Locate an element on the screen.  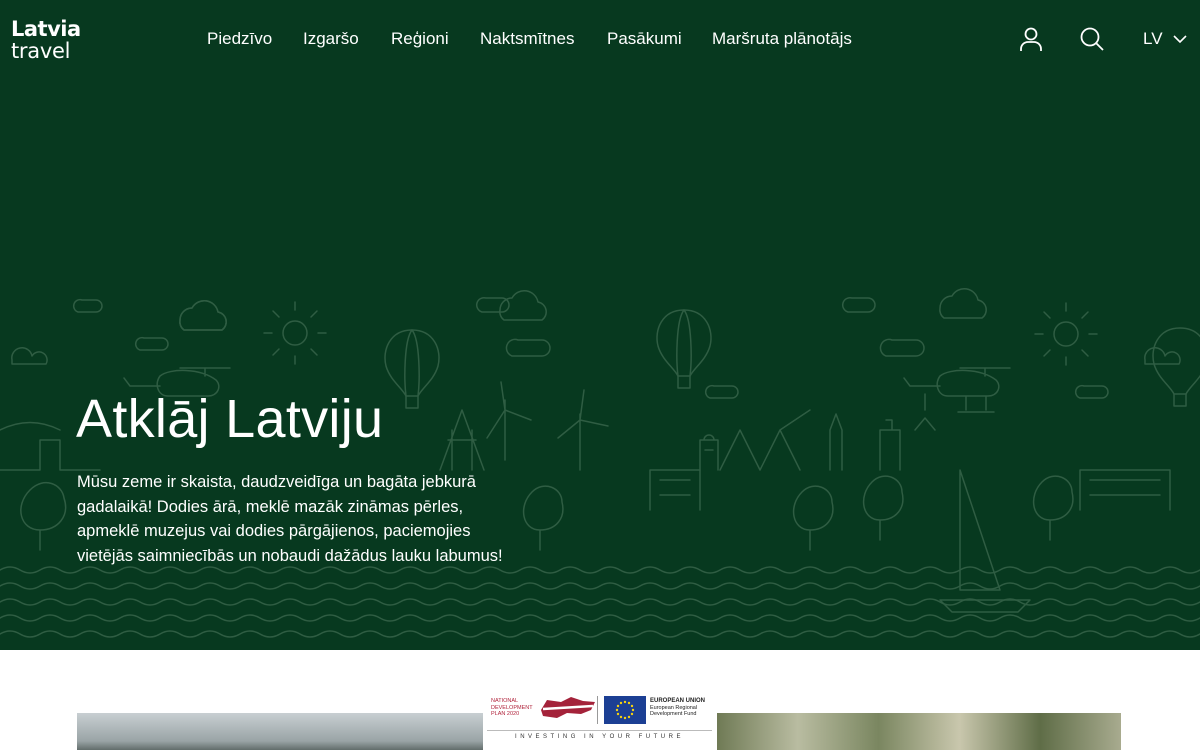
hero-title: Atklāj Latviju is located at coordinates (230, 419).